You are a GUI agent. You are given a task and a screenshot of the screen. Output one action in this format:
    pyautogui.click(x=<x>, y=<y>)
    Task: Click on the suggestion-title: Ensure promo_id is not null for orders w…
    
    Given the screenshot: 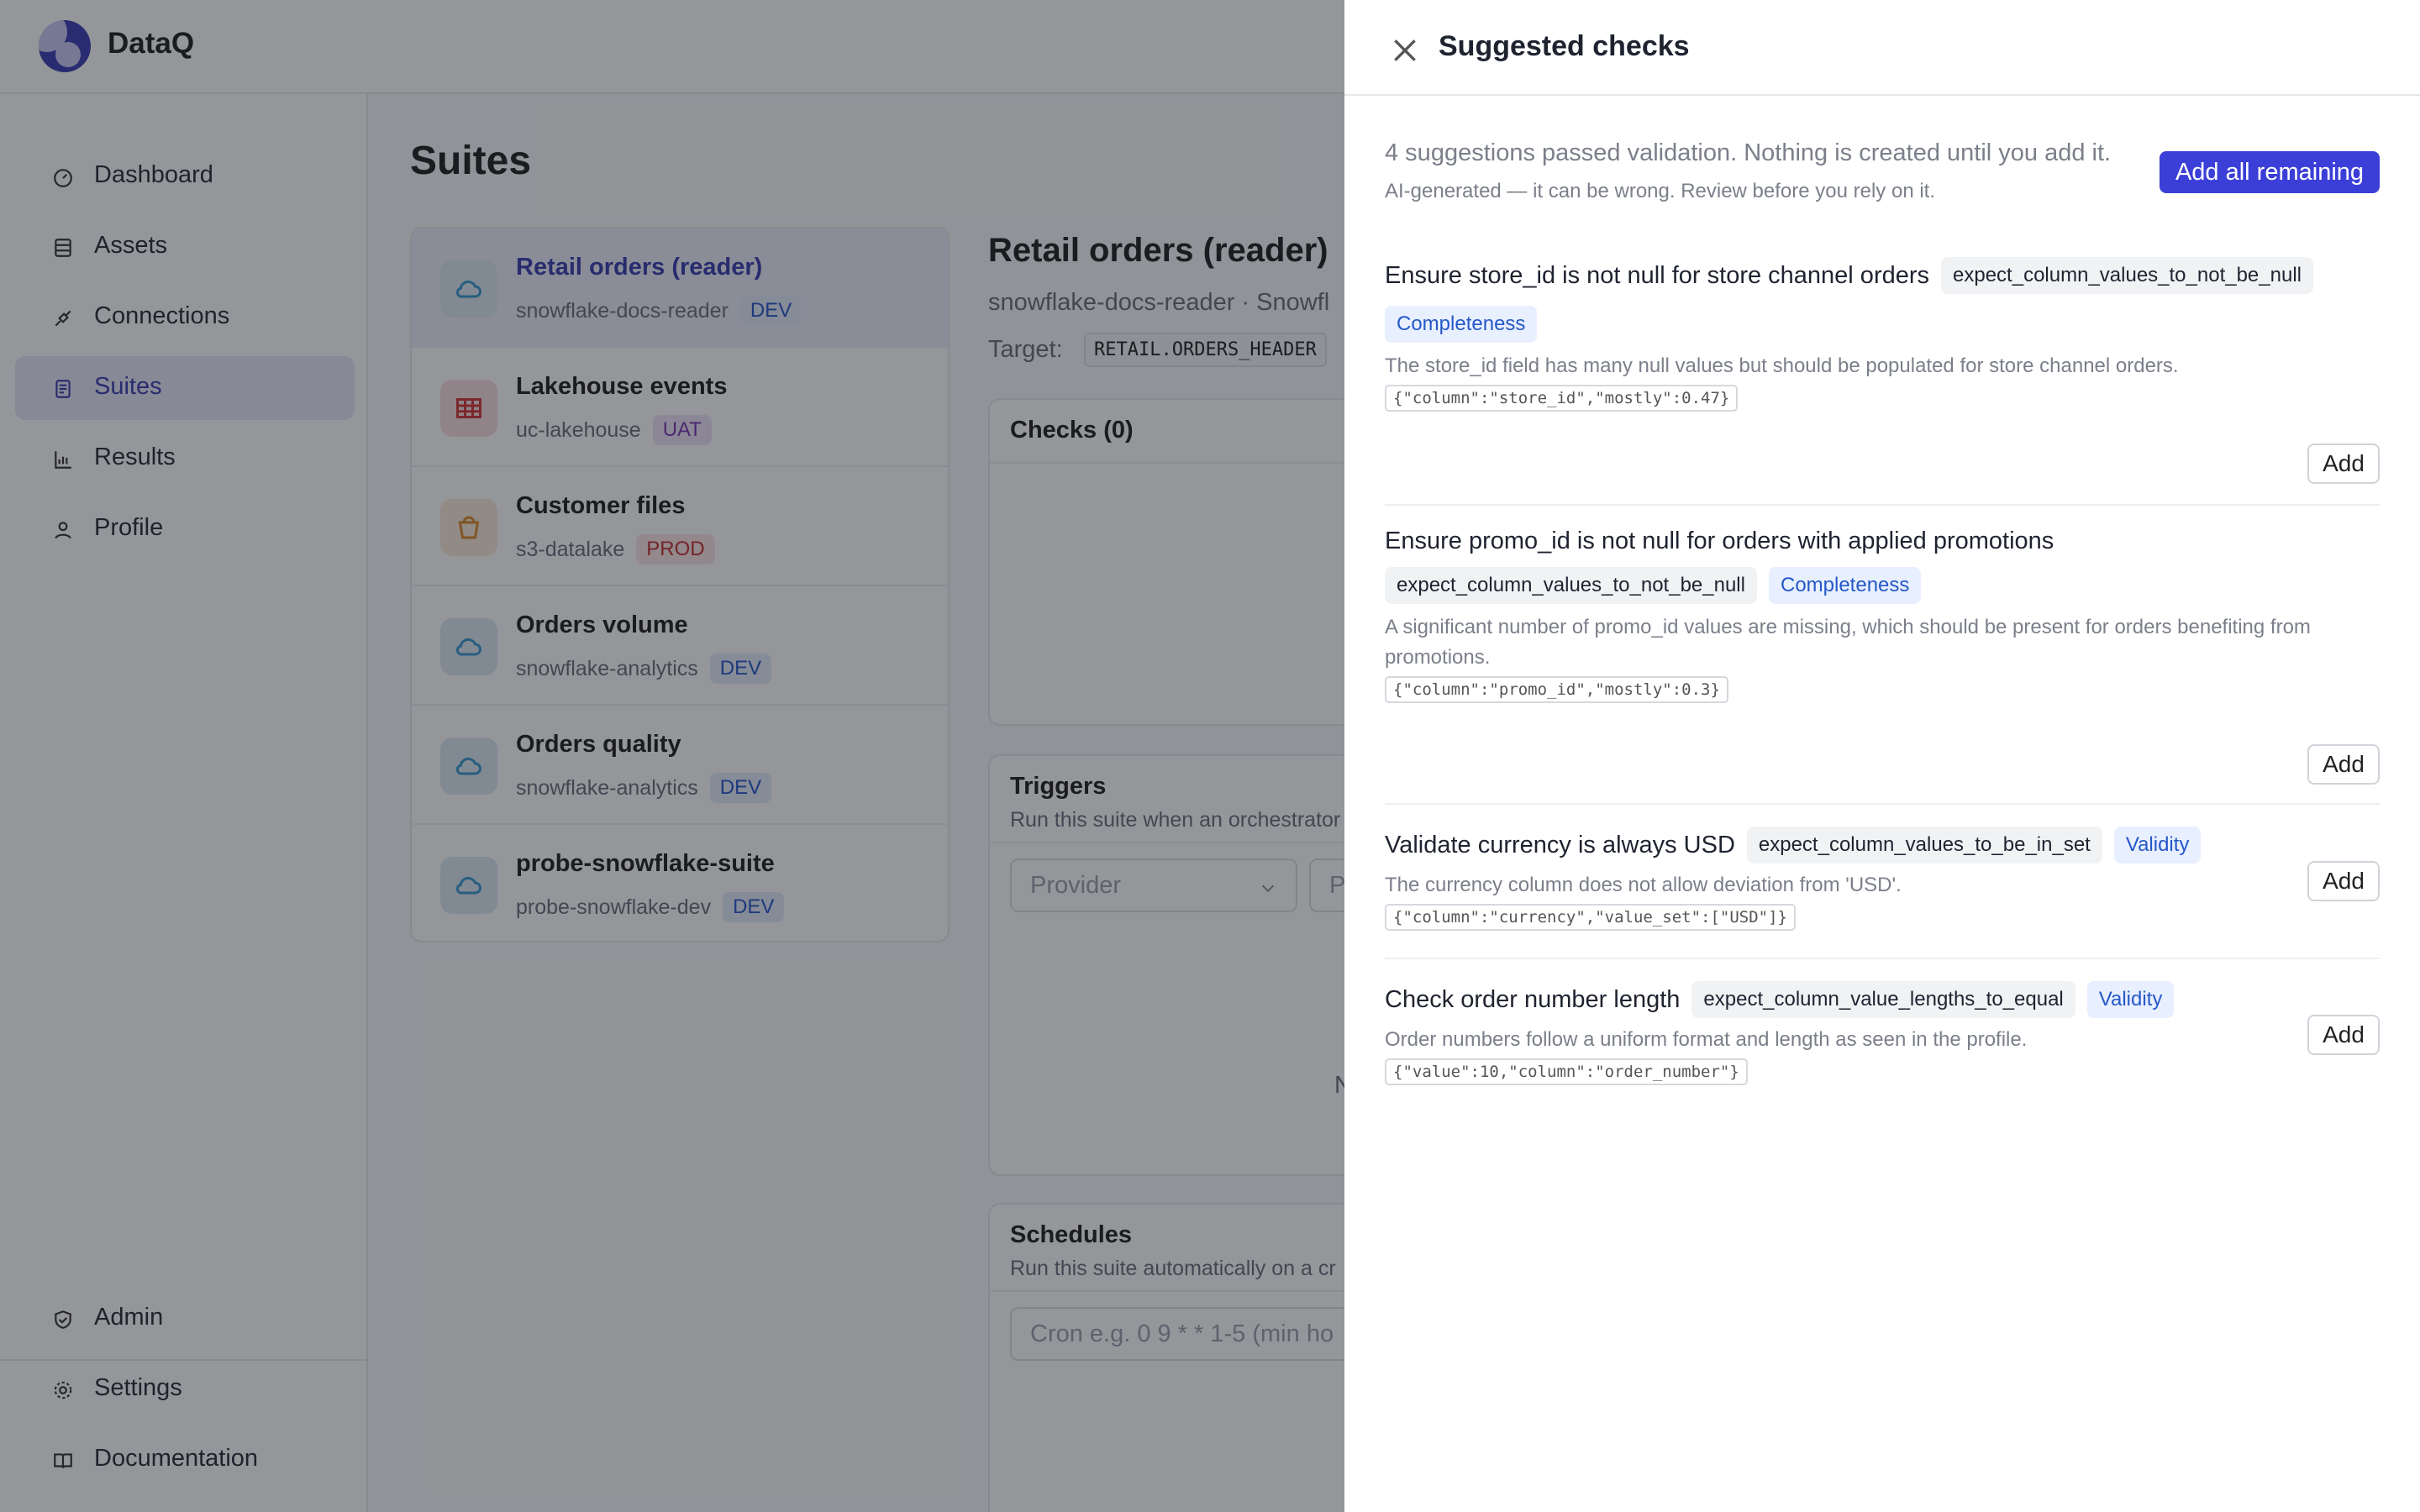 What is the action you would take?
    pyautogui.click(x=1719, y=541)
    